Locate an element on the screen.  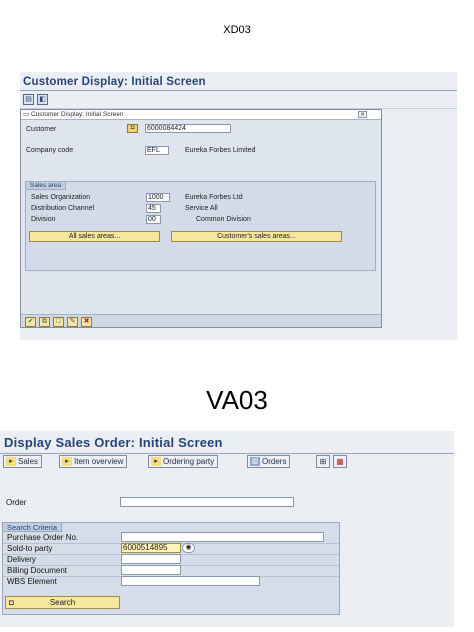
sales-icon: ▸ is located at coordinates (11, 461).